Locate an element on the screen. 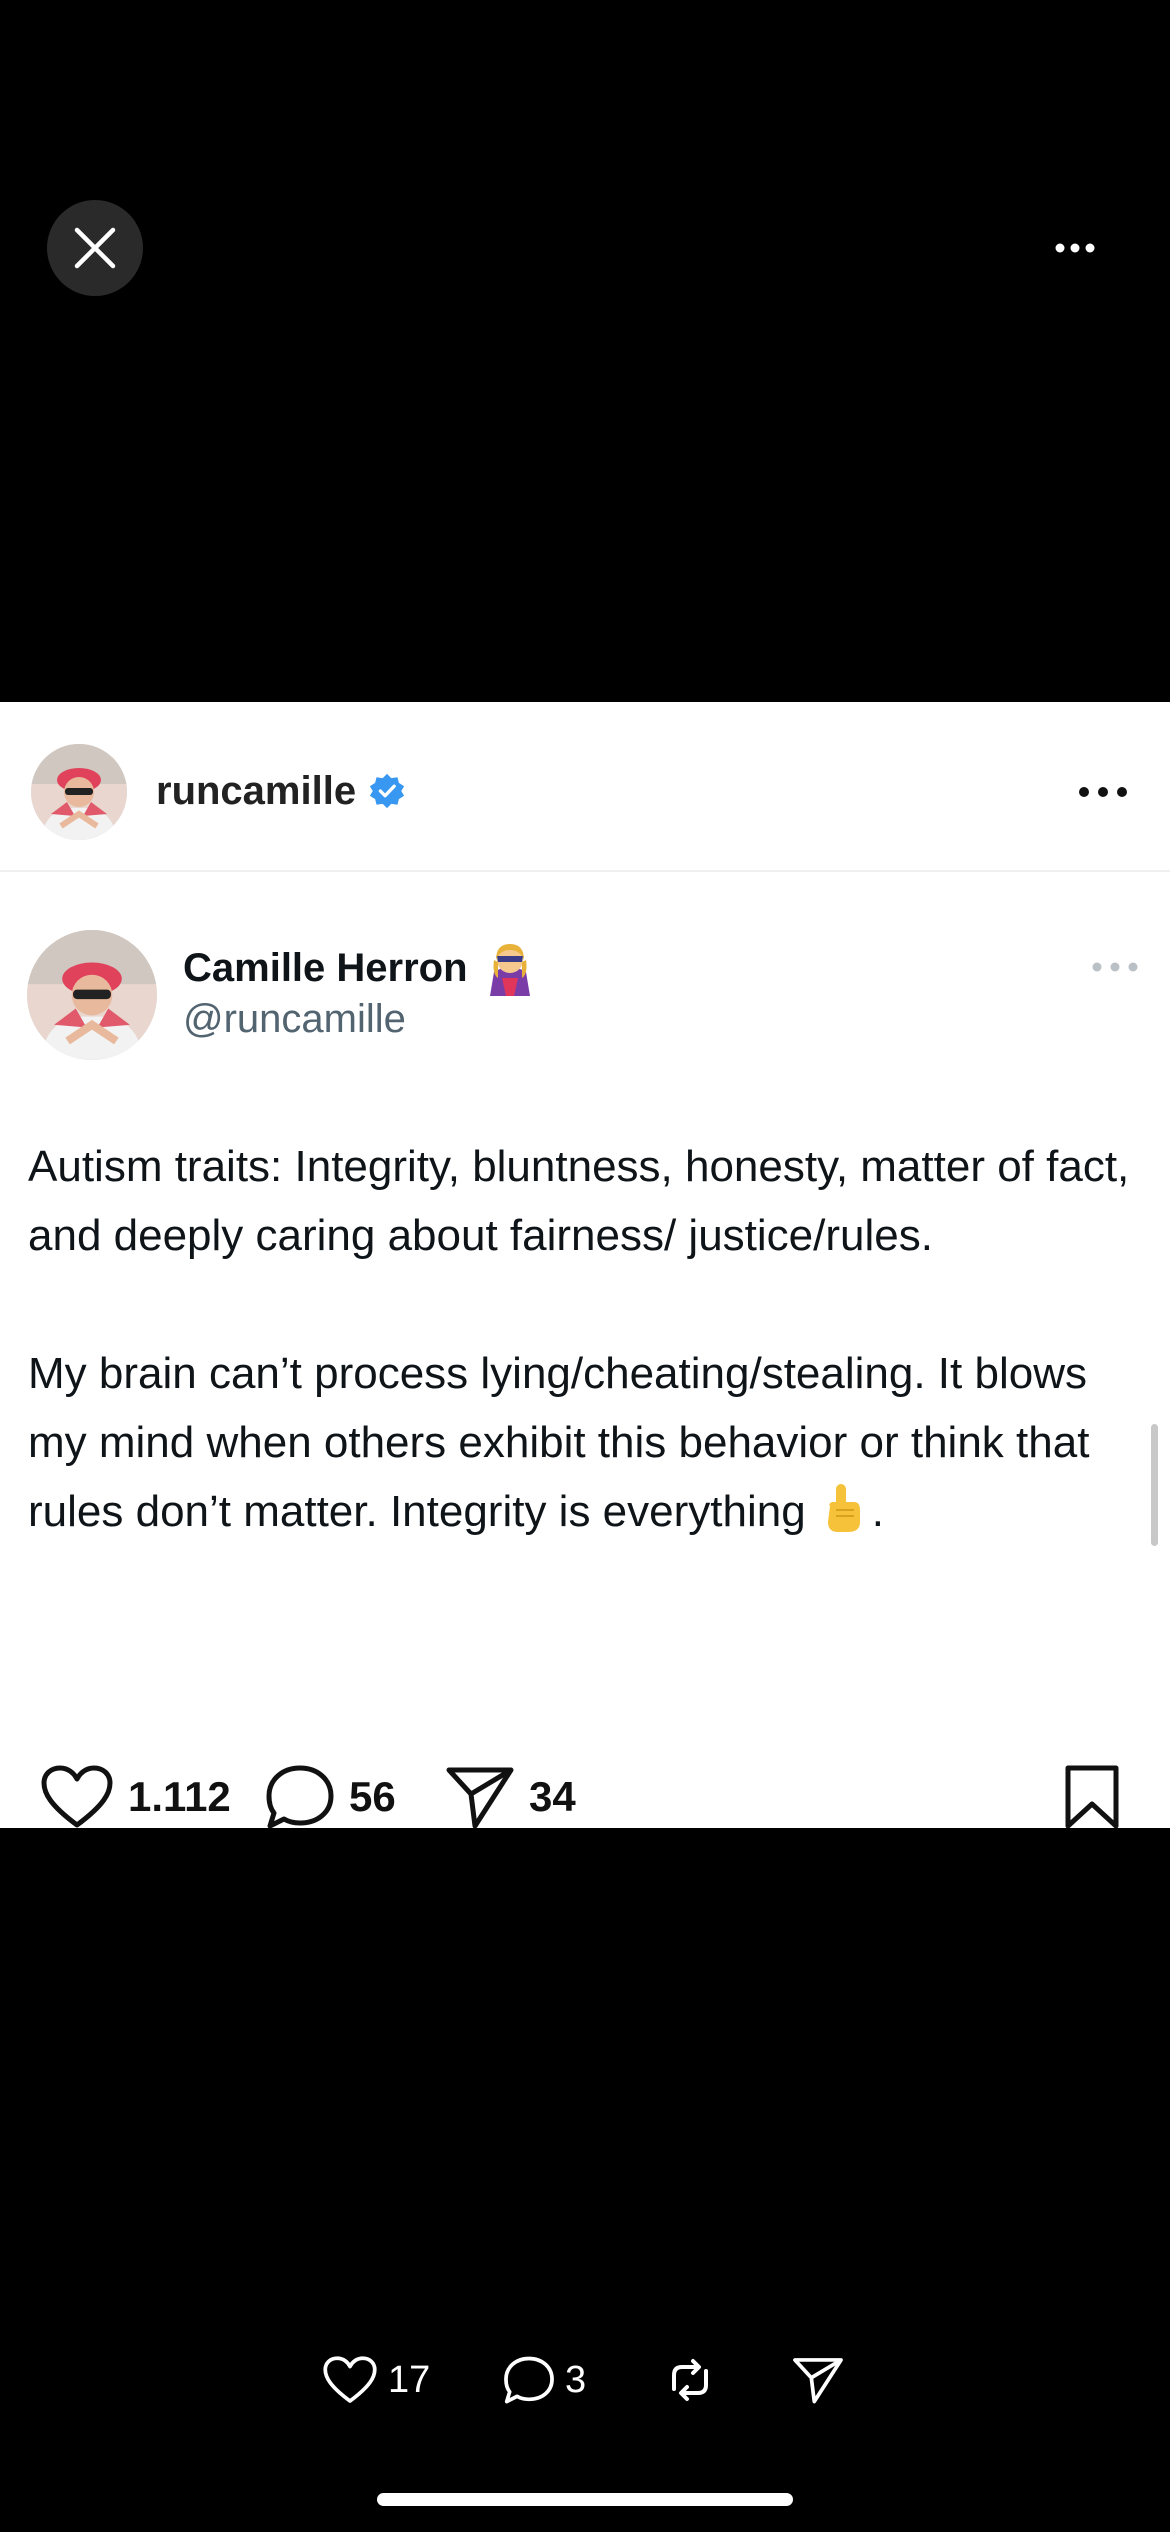  post-username: runcamille is located at coordinates (281, 791).